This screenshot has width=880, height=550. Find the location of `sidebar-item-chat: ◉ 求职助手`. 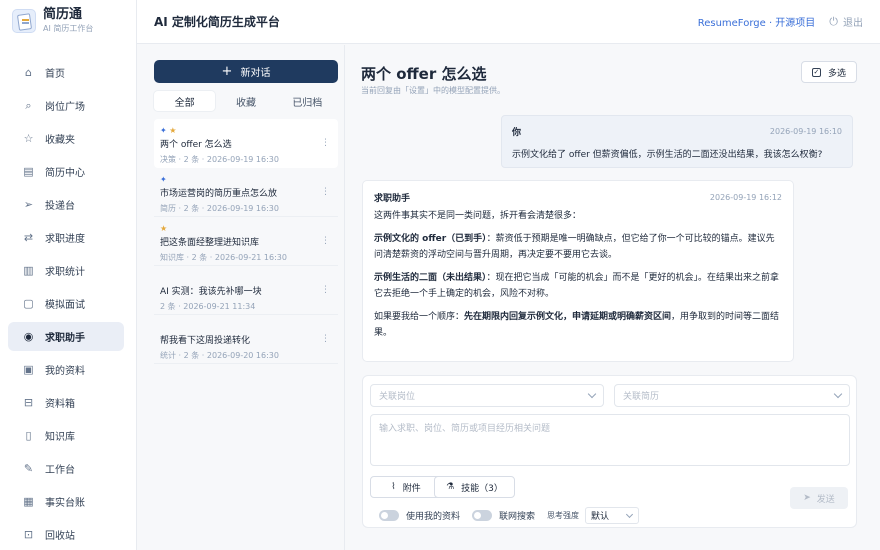

sidebar-item-chat: ◉ 求职助手 is located at coordinates (66, 336).